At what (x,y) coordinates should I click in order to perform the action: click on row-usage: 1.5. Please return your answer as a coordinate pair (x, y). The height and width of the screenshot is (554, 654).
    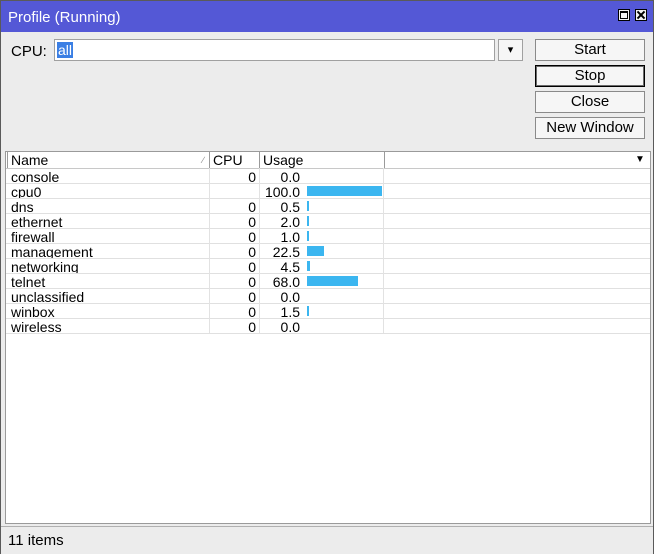
    Looking at the image, I should click on (290, 311).